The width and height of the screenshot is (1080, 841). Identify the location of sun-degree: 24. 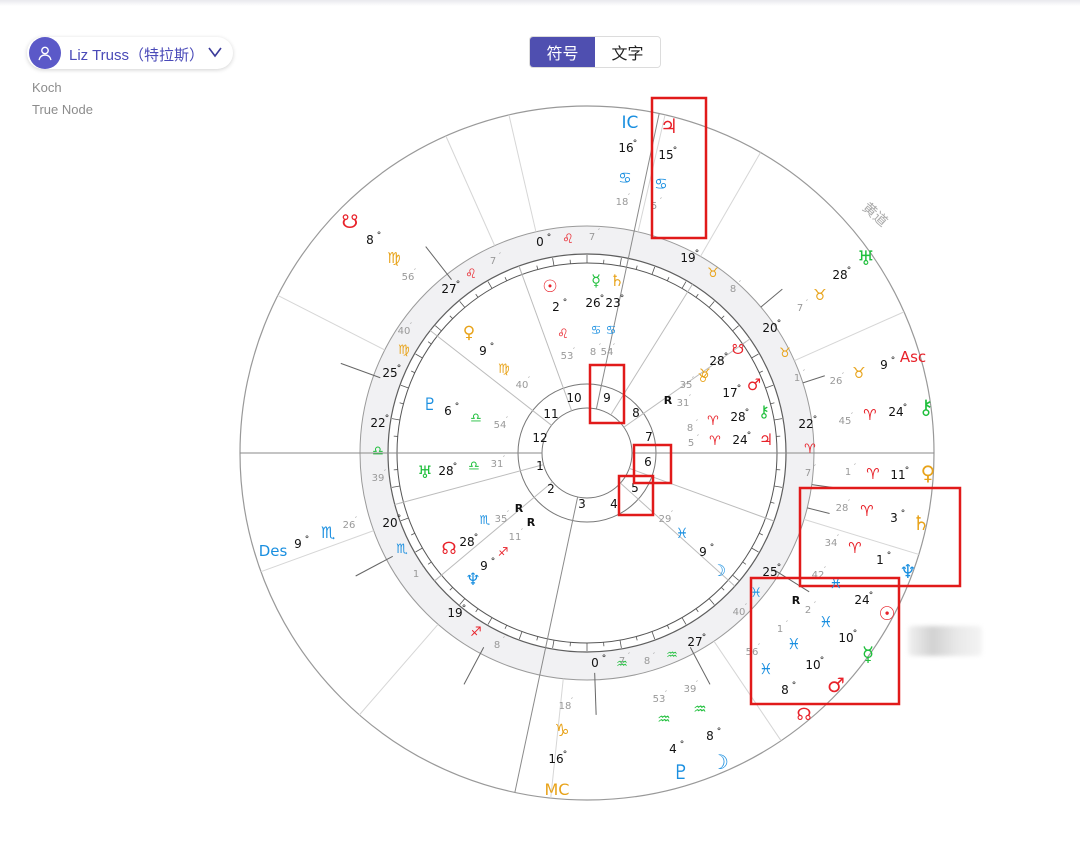
(861, 600).